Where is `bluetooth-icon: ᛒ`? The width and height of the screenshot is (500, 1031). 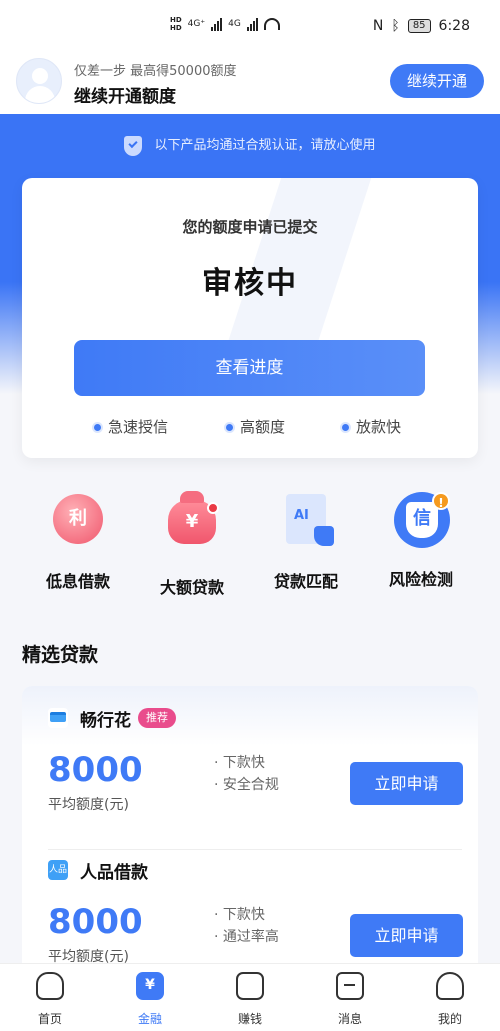
bluetooth-icon: ᛒ is located at coordinates (395, 26).